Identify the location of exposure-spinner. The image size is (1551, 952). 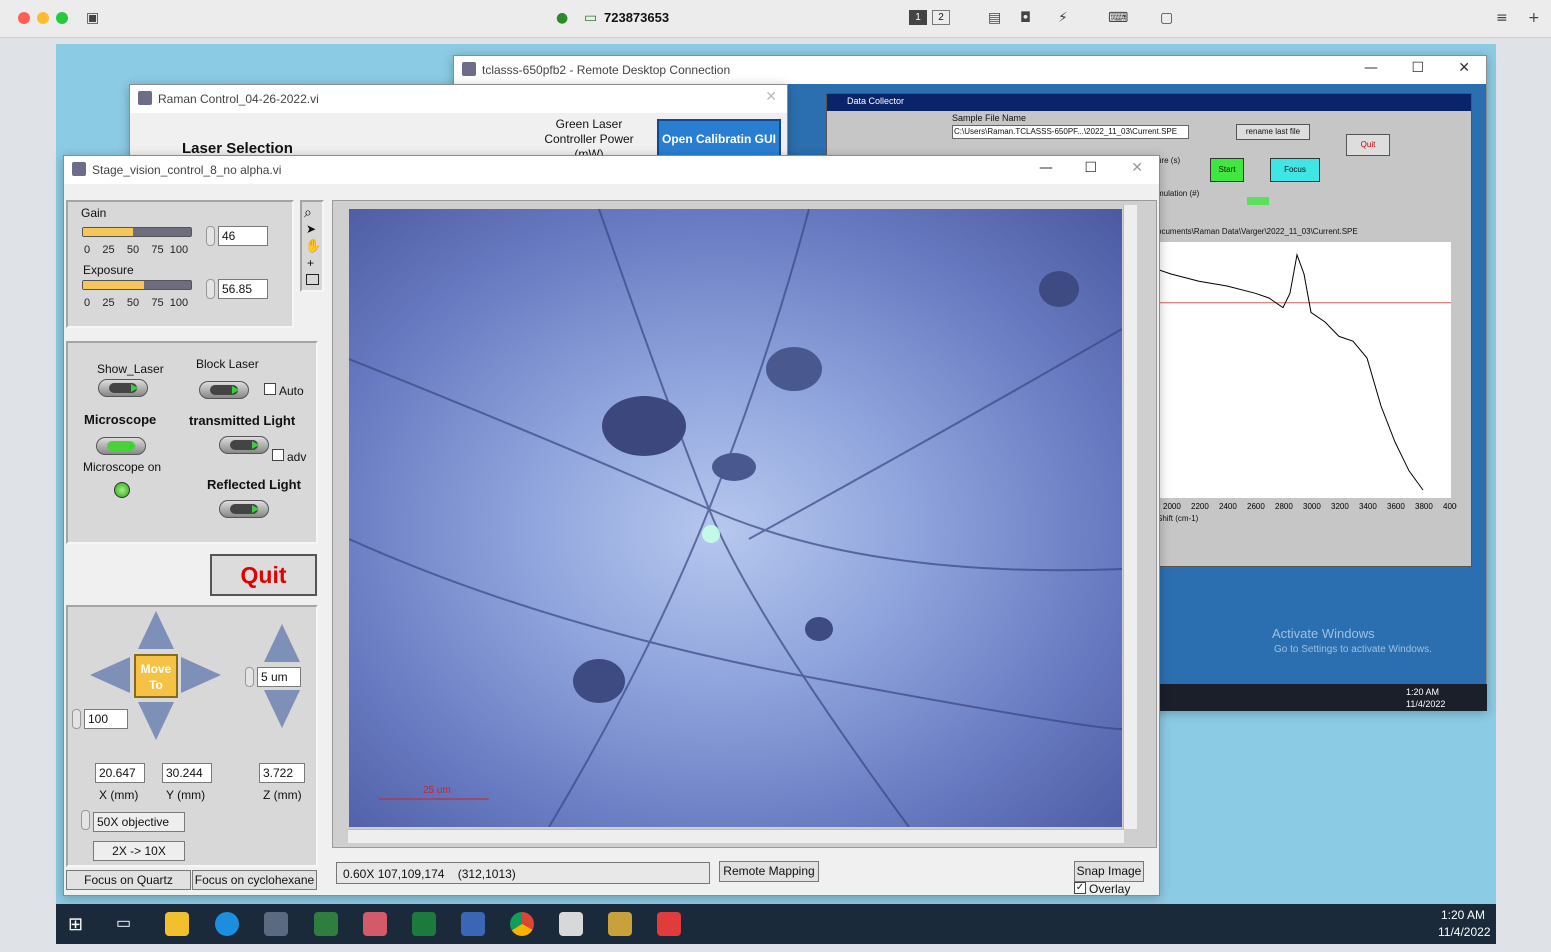
(210, 289).